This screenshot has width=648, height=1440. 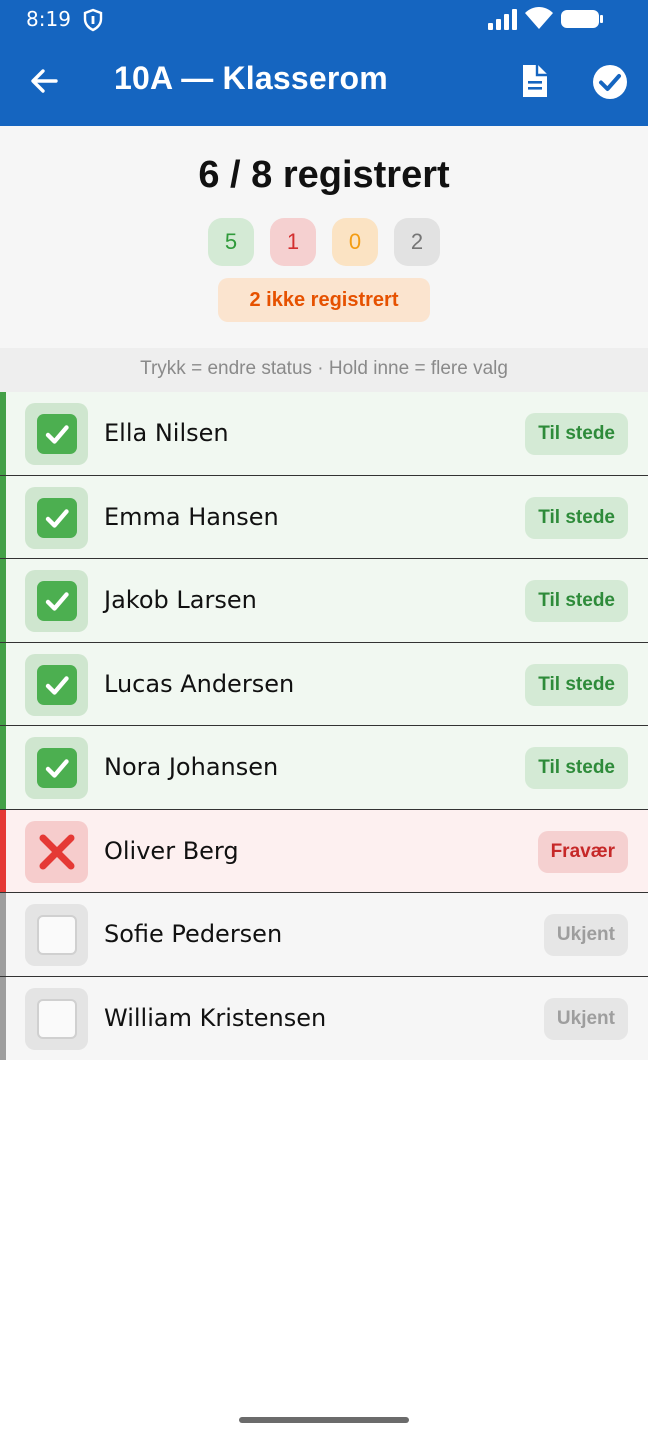 What do you see at coordinates (539, 18) in the screenshot?
I see `wifi-icon` at bounding box center [539, 18].